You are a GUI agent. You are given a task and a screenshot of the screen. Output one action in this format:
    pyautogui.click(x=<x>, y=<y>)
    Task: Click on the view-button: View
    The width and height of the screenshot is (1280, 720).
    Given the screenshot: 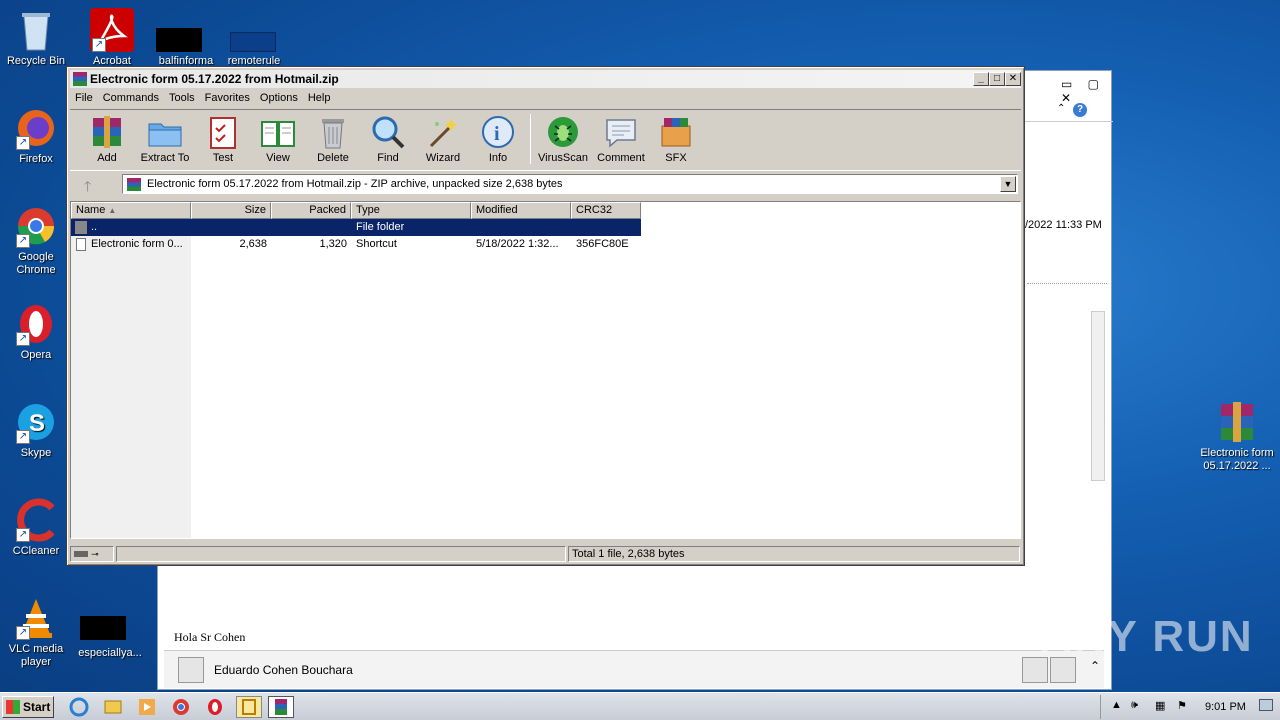 What is the action you would take?
    pyautogui.click(x=278, y=139)
    